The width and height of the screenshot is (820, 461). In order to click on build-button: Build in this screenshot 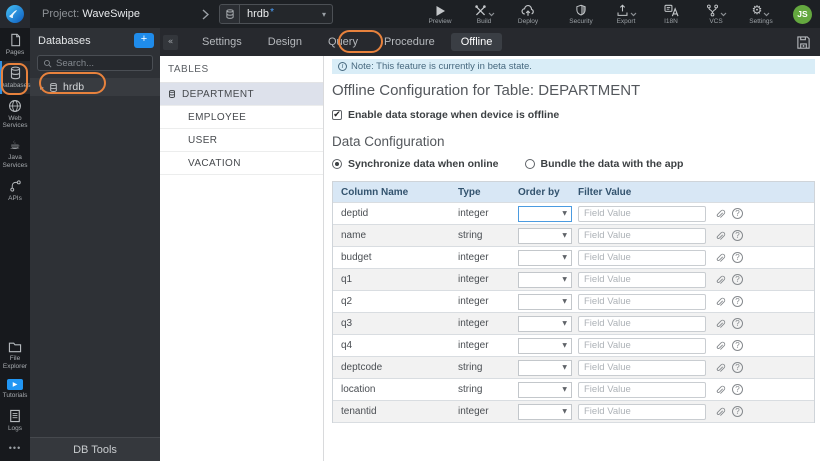, I will do `click(484, 14)`.